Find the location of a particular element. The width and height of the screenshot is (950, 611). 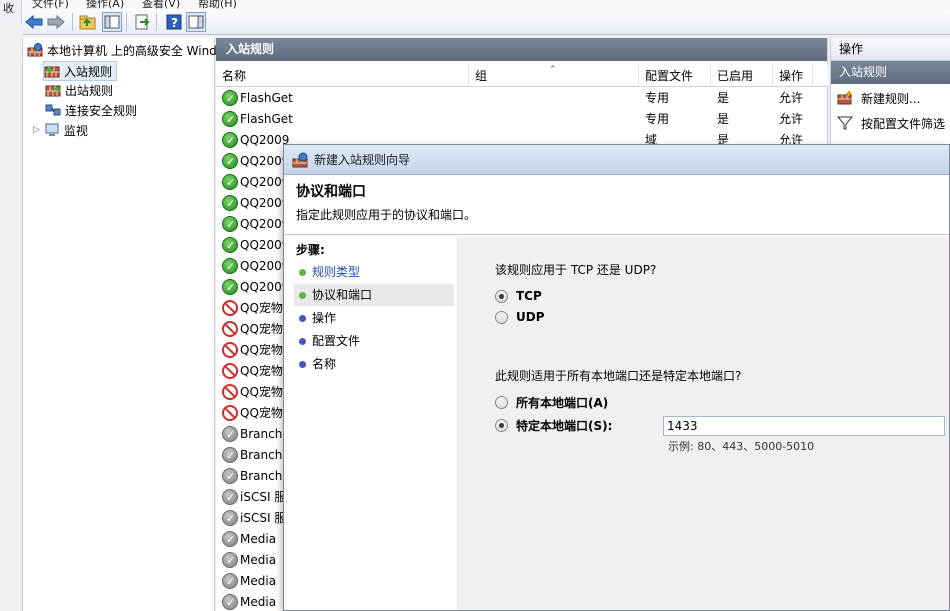

col-header-action: 操作 is located at coordinates (793, 76).